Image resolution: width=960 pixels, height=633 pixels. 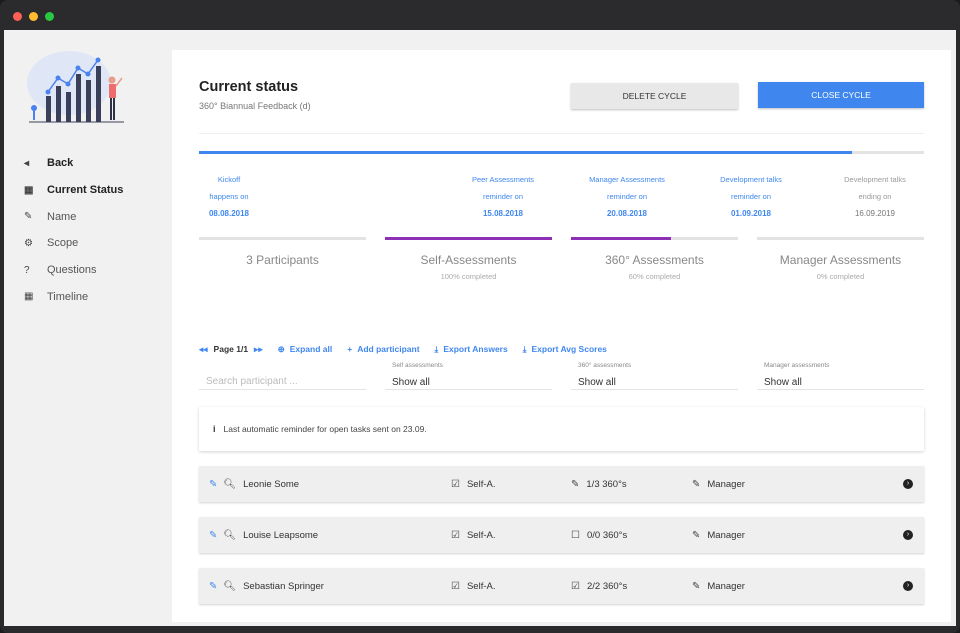 I want to click on search-participant-input, so click(x=282, y=375).